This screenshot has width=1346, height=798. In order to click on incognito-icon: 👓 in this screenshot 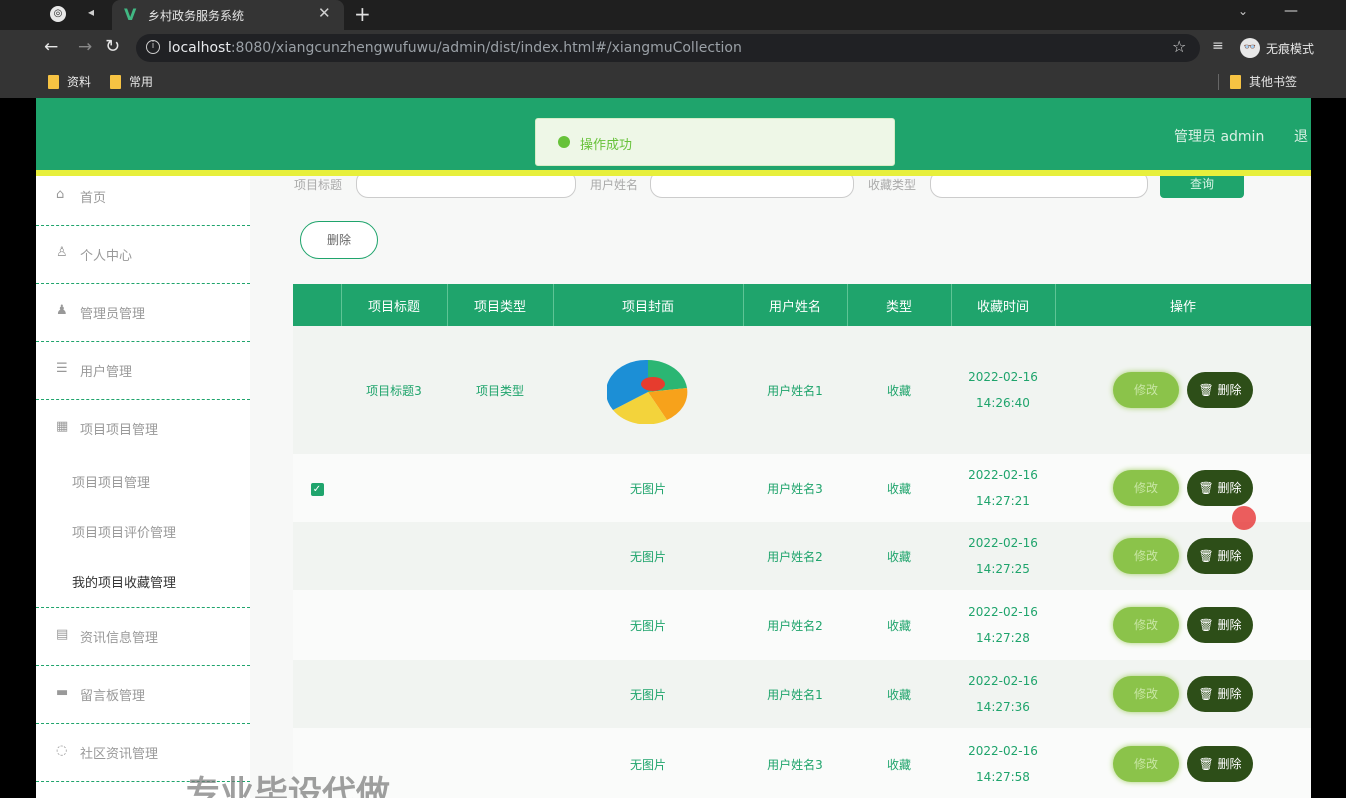, I will do `click(1250, 48)`.